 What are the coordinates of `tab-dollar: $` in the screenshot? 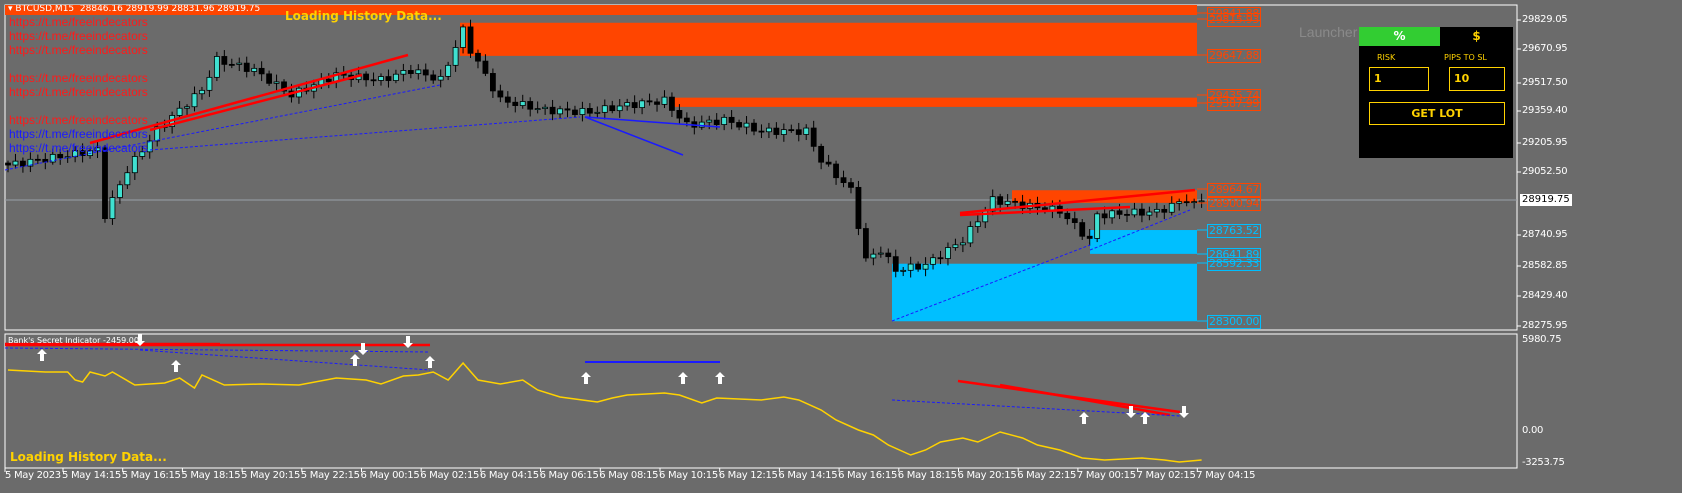 It's located at (1476, 36).